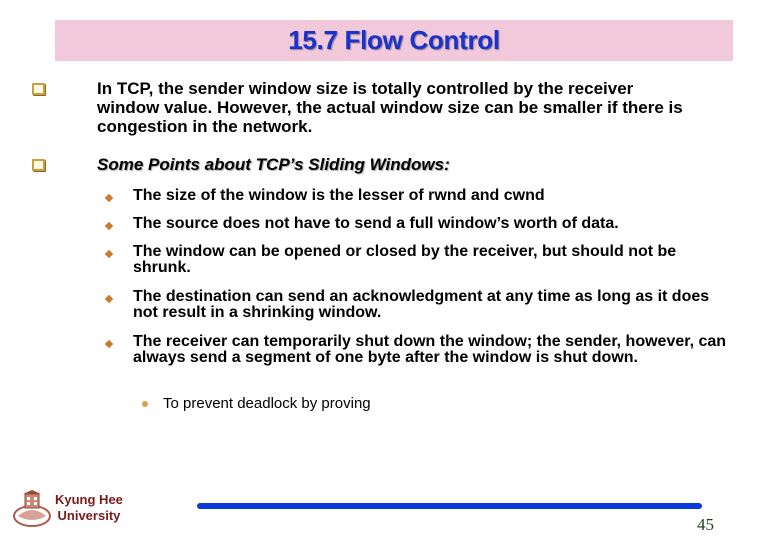 The width and height of the screenshot is (780, 540). Describe the element at coordinates (449, 506) in the screenshot. I see `footer-divider` at that location.